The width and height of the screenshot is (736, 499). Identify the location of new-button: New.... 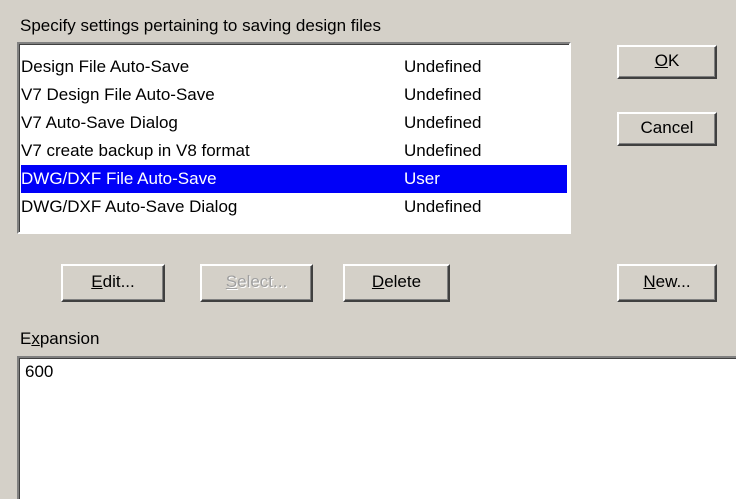
(667, 283).